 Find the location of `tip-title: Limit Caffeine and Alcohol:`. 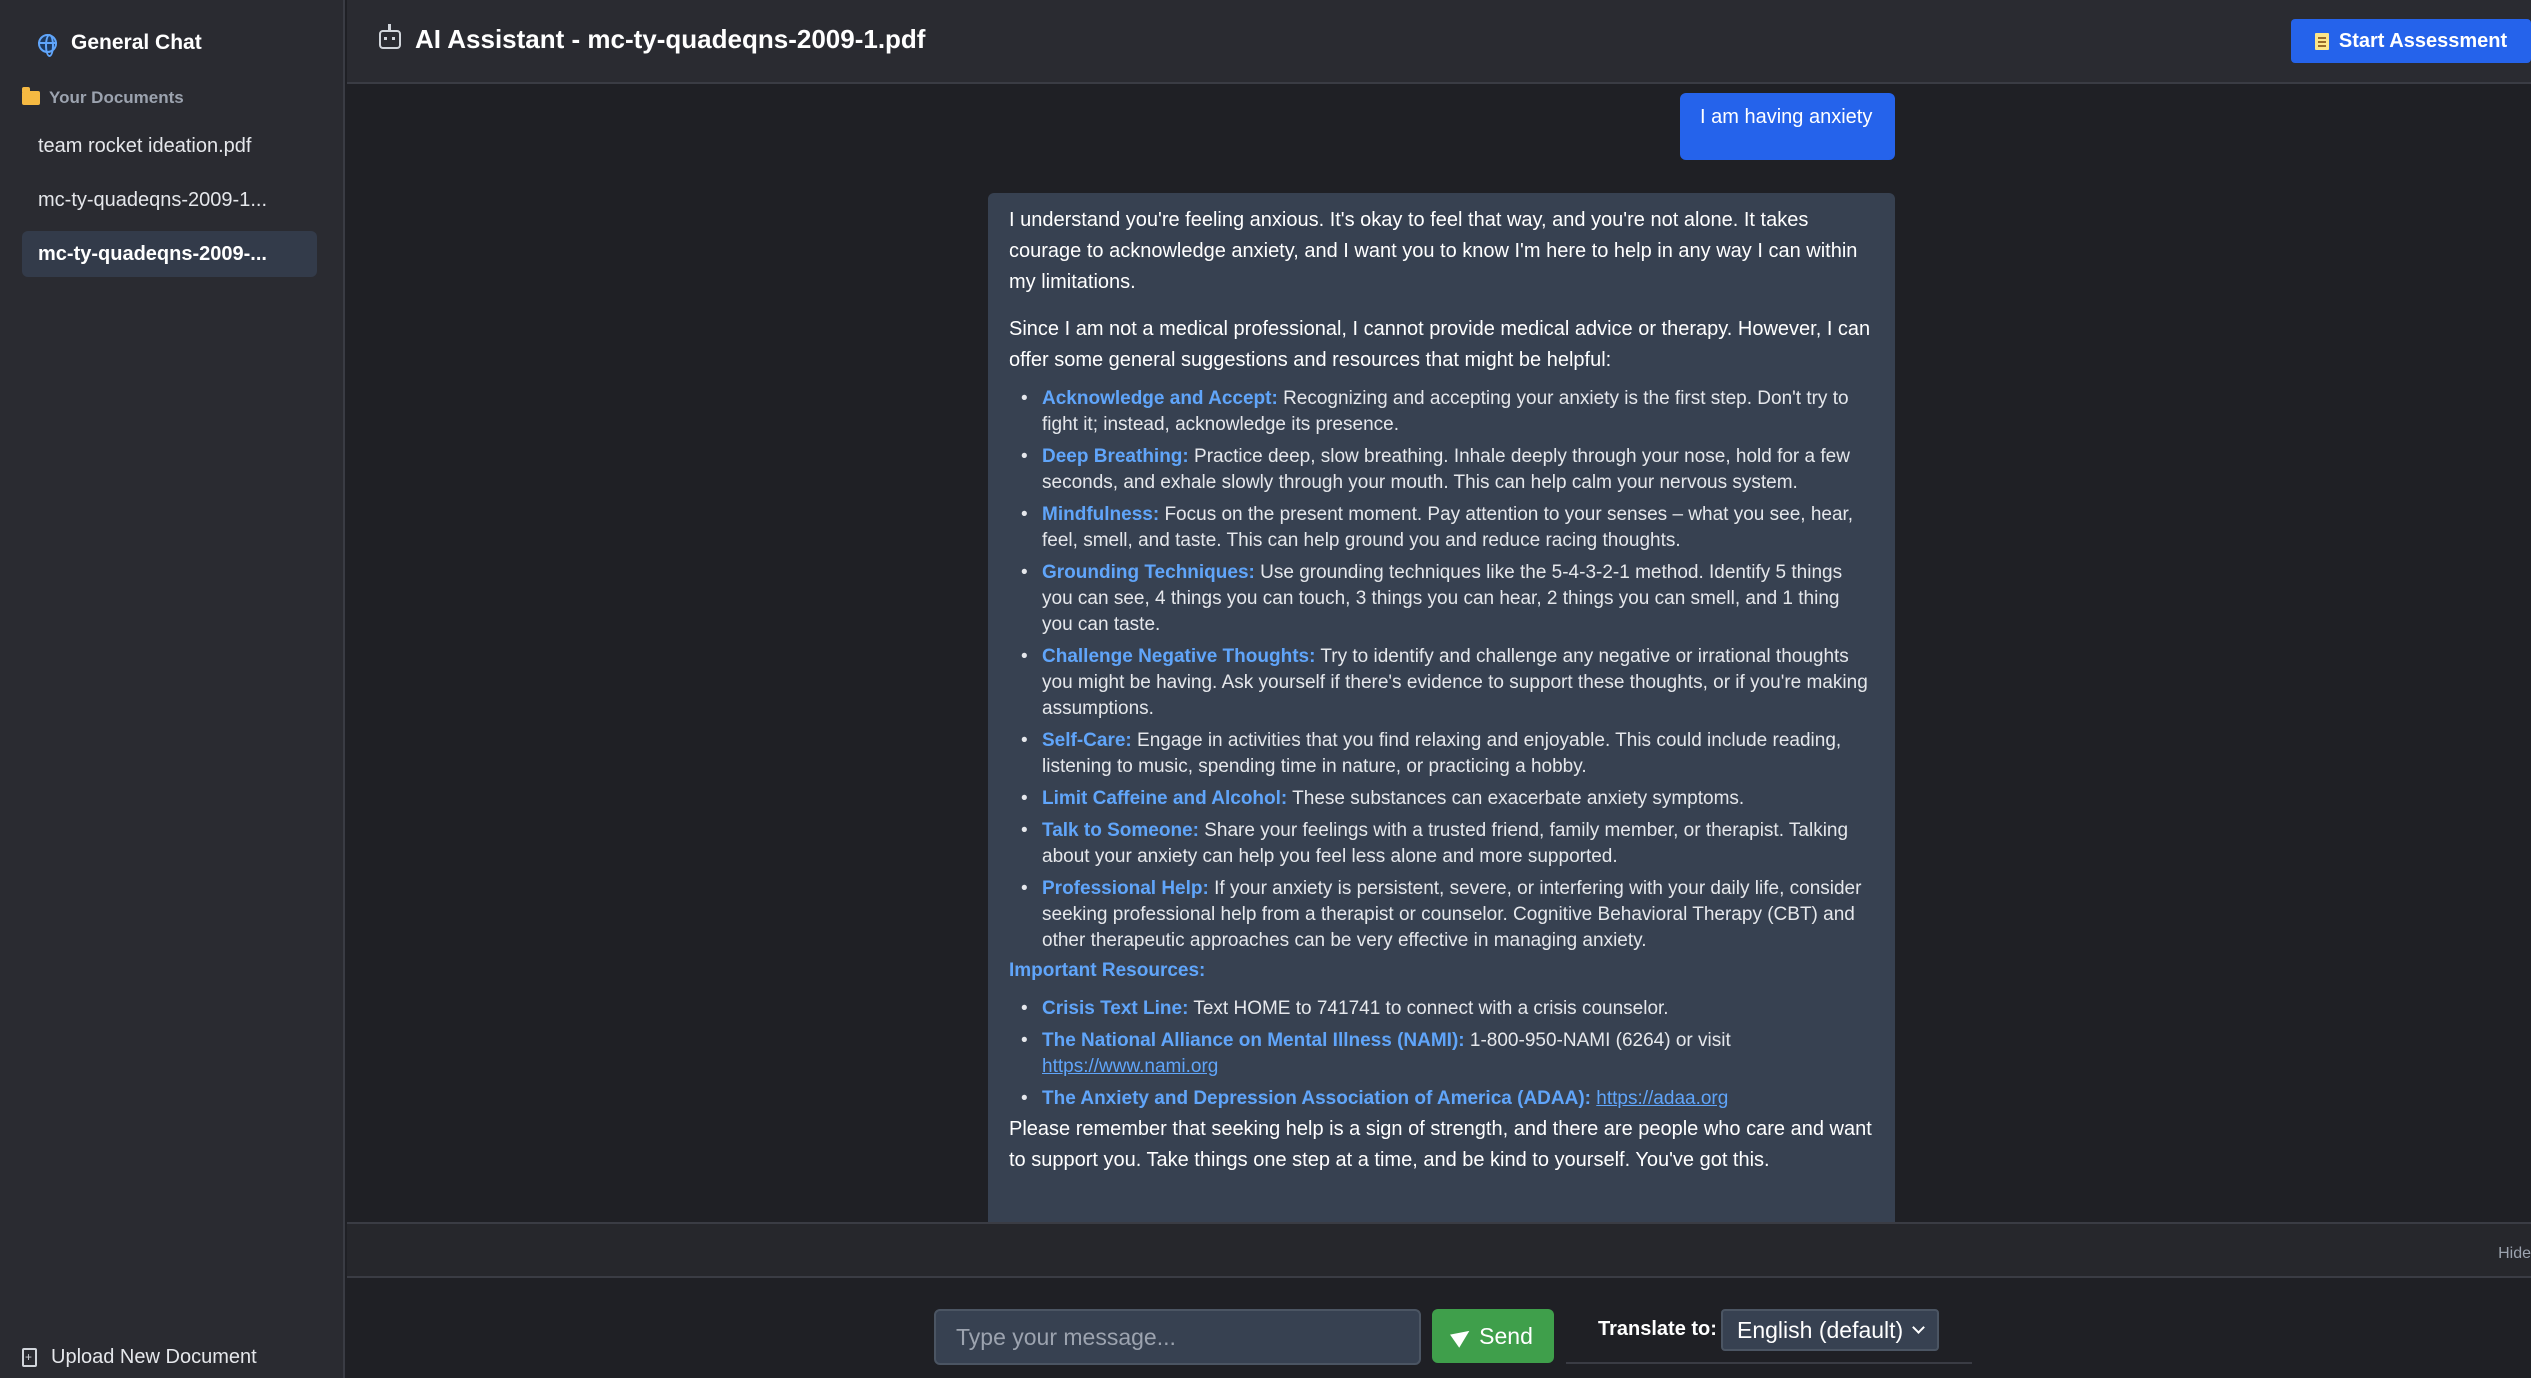

tip-title: Limit Caffeine and Alcohol: is located at coordinates (1165, 798).